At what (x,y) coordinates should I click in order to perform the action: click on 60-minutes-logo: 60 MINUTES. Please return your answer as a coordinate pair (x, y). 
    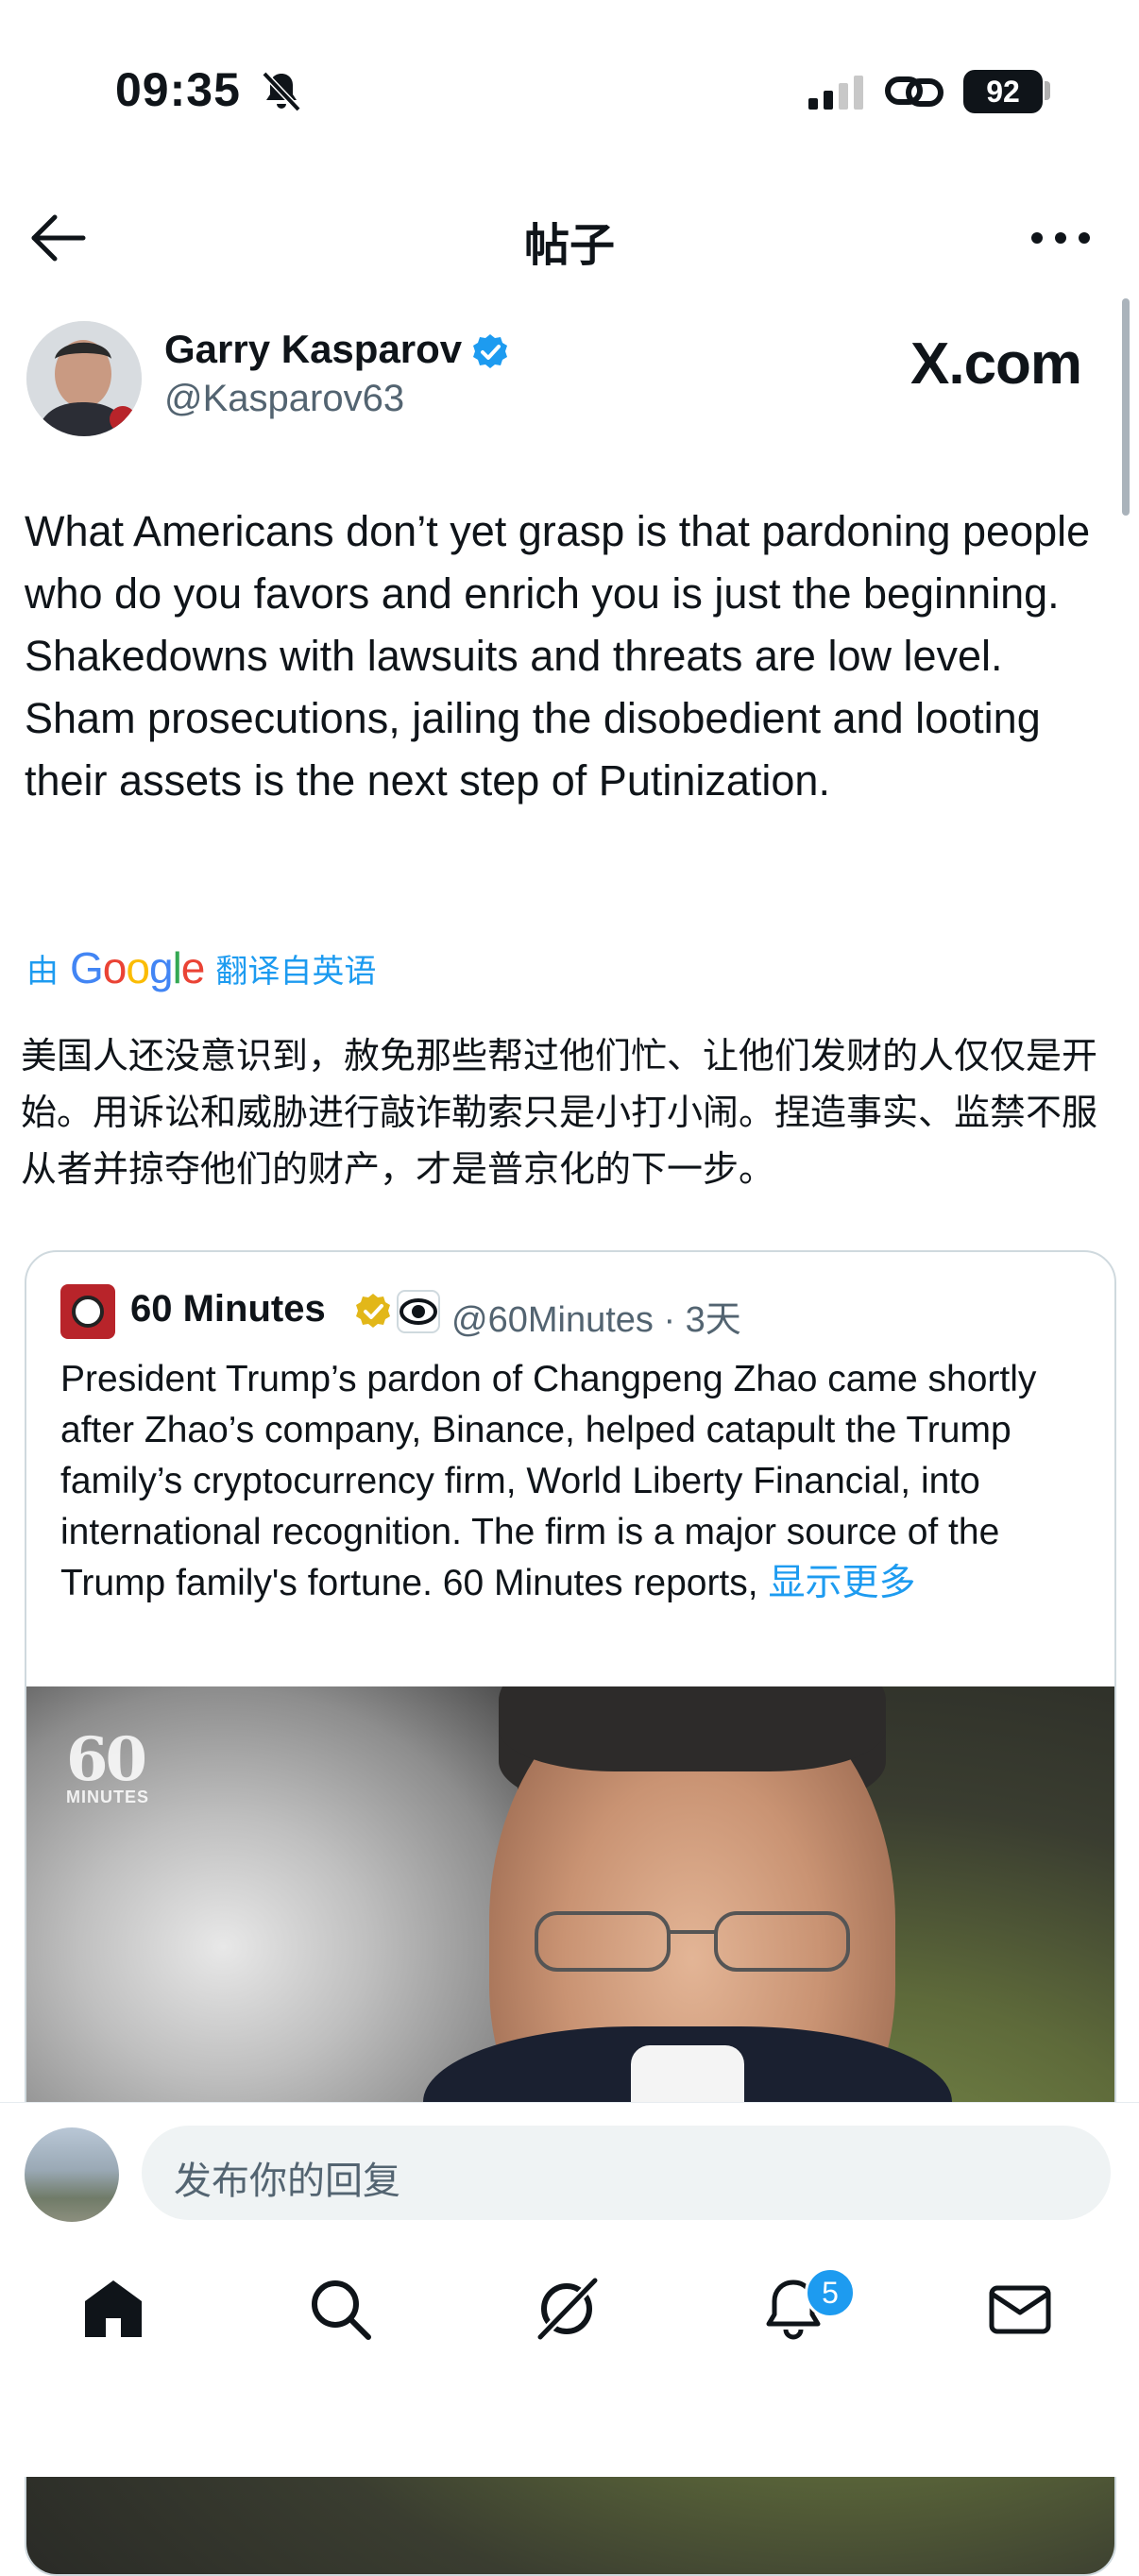
    Looking at the image, I should click on (107, 1765).